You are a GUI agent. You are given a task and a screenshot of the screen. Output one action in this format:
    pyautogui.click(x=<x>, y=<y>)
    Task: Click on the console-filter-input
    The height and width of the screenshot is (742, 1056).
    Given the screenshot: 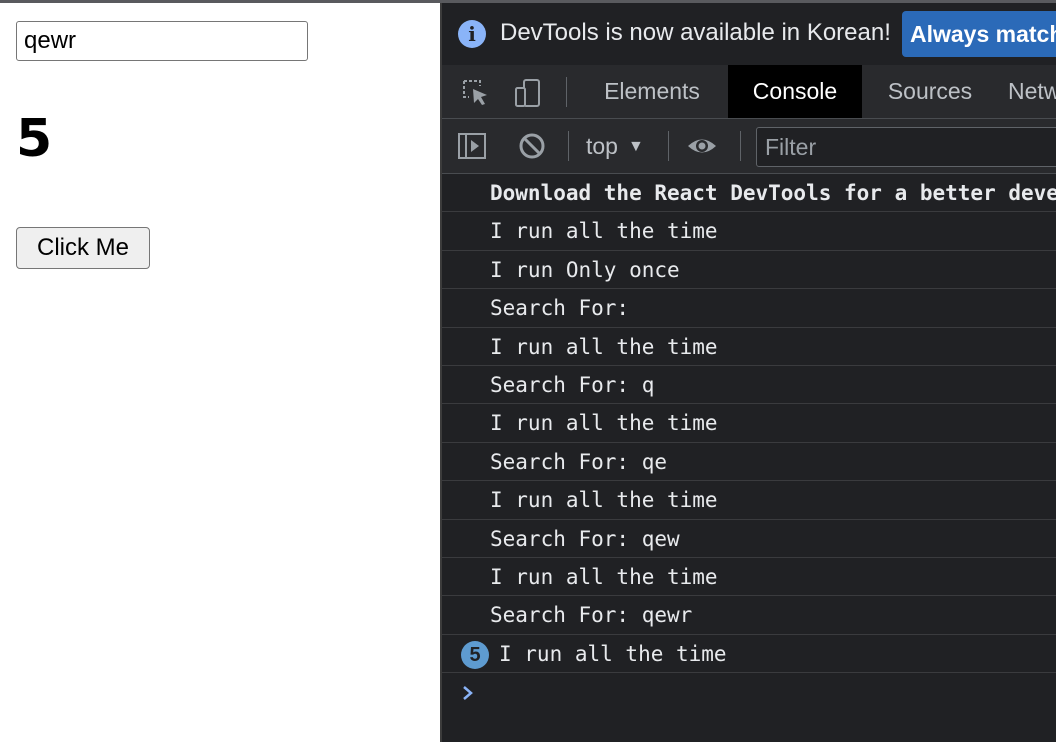 What is the action you would take?
    pyautogui.click(x=906, y=147)
    